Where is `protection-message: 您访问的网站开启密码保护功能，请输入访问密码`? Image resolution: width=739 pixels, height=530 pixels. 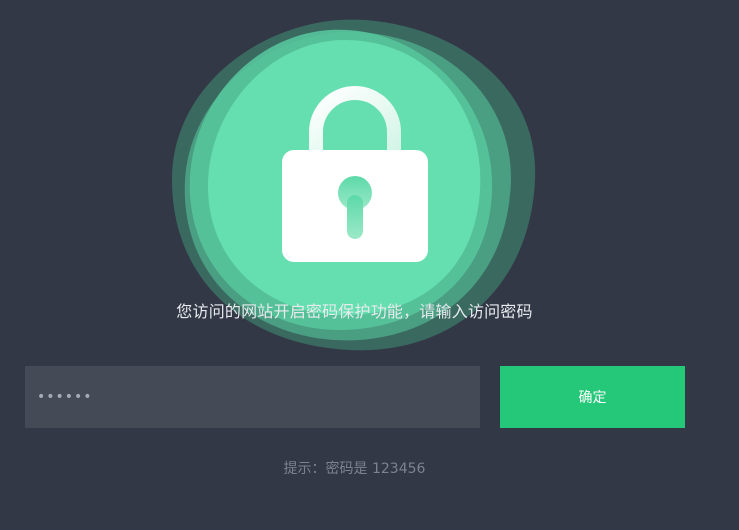
protection-message: 您访问的网站开启密码保护功能，请输入访问密码 is located at coordinates (354, 311).